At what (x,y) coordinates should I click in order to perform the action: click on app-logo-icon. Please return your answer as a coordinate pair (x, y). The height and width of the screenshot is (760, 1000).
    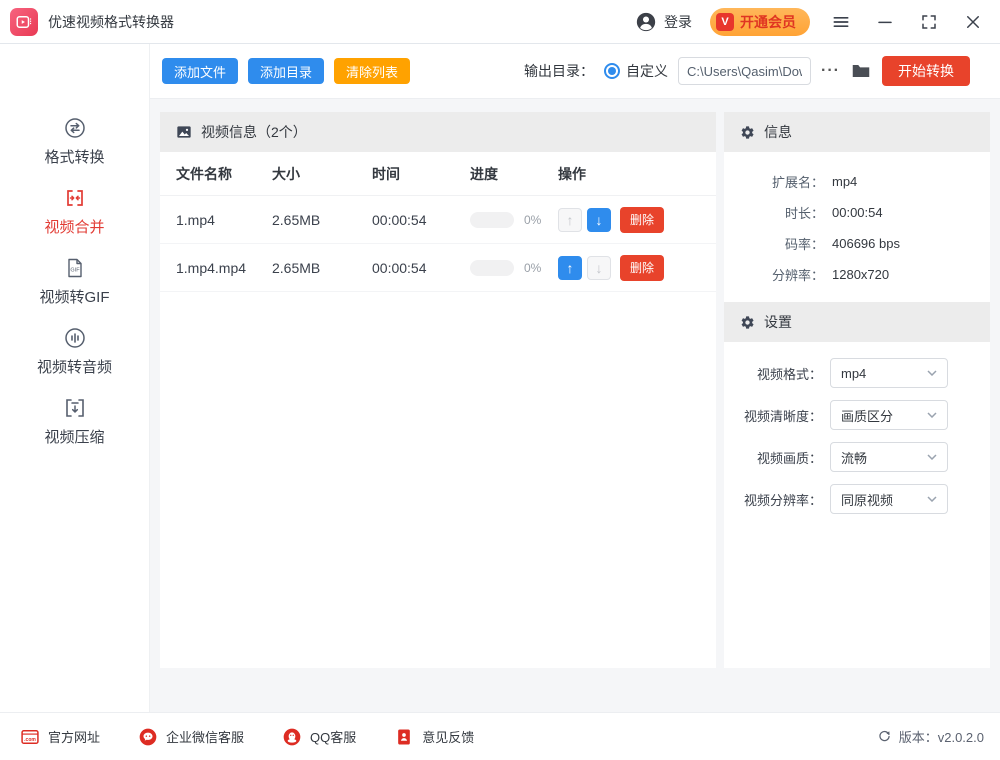
    Looking at the image, I should click on (24, 21).